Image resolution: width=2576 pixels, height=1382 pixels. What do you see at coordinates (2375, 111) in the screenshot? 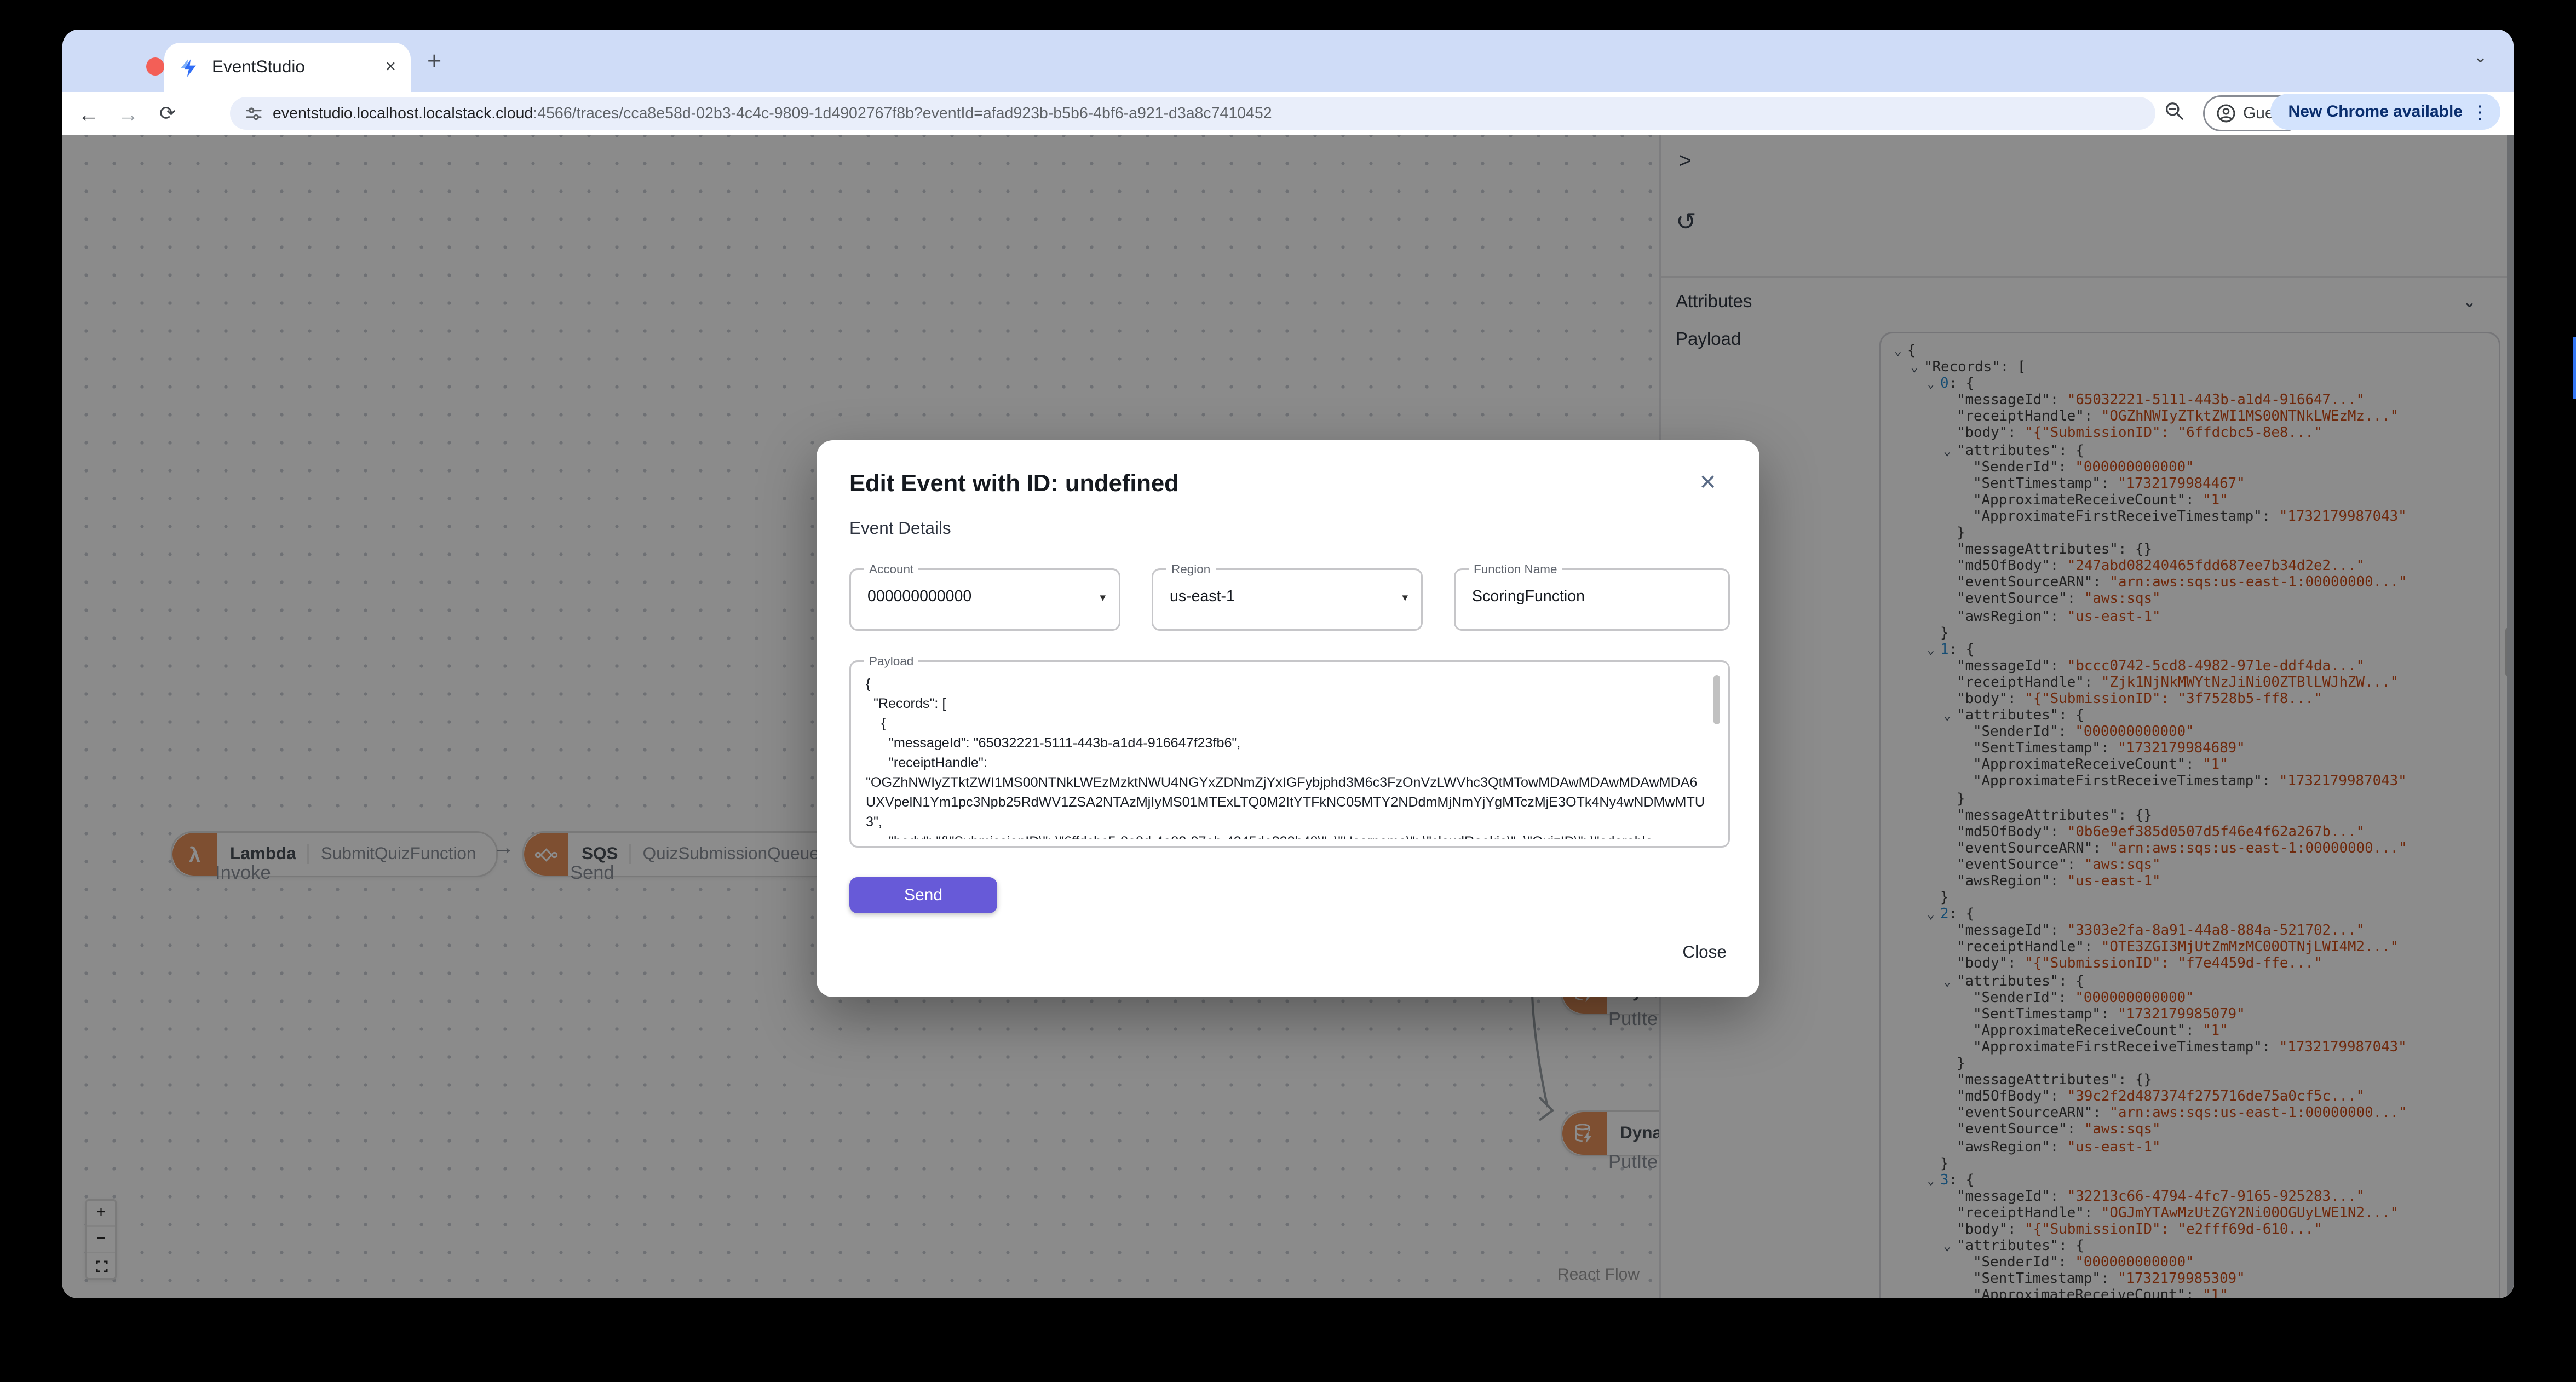
I see `chrome-update-label: New Chrome available` at bounding box center [2375, 111].